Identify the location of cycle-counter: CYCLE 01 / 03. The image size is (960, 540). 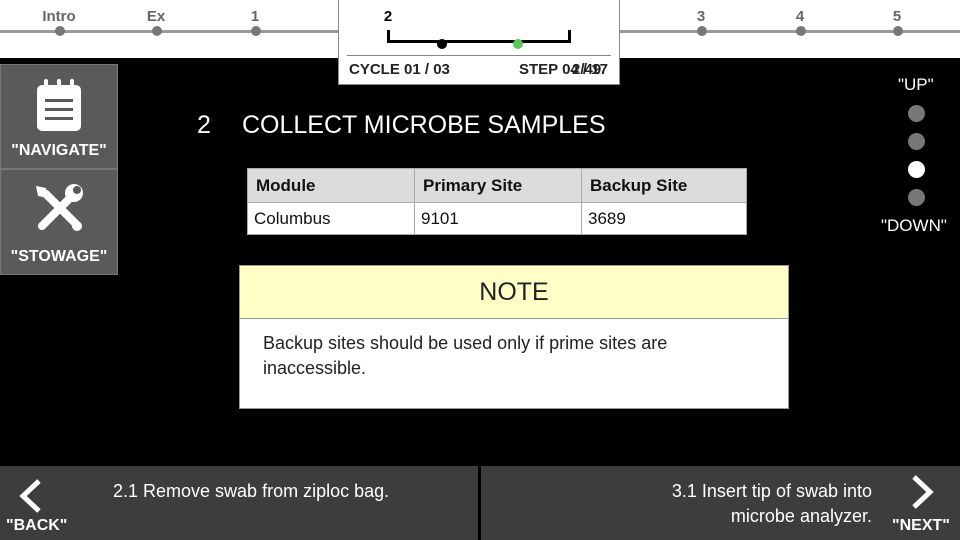
(399, 69).